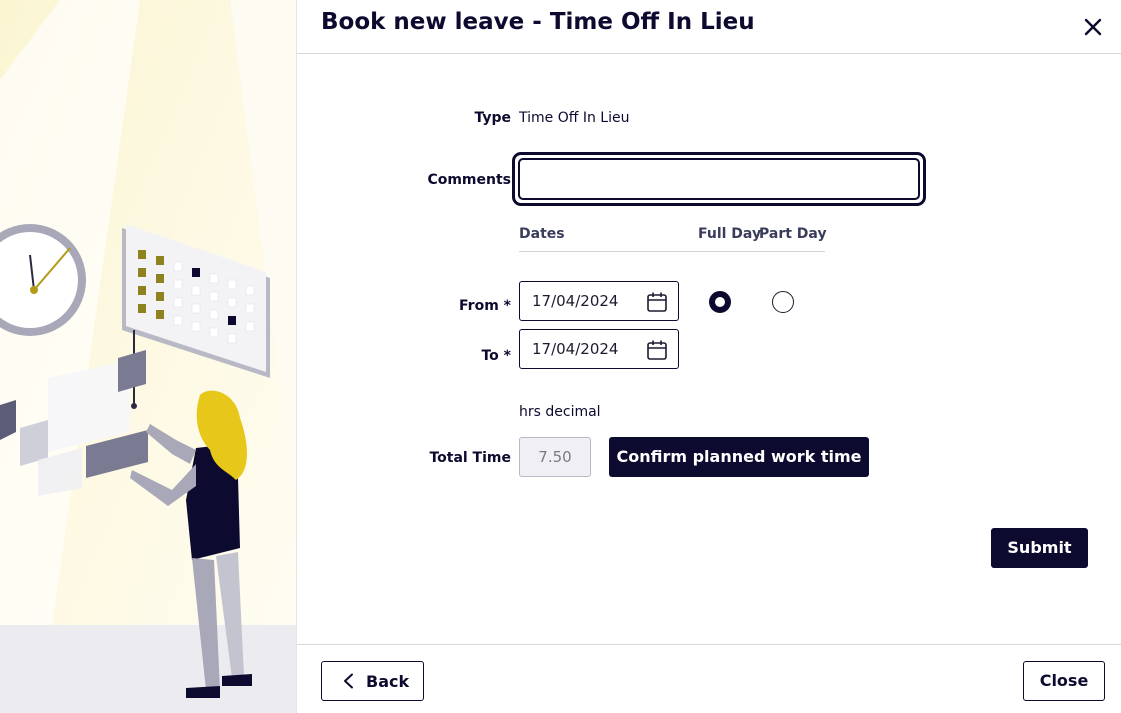 Image resolution: width=1121 pixels, height=713 pixels. What do you see at coordinates (542, 234) in the screenshot?
I see `dates-column-header: Dates` at bounding box center [542, 234].